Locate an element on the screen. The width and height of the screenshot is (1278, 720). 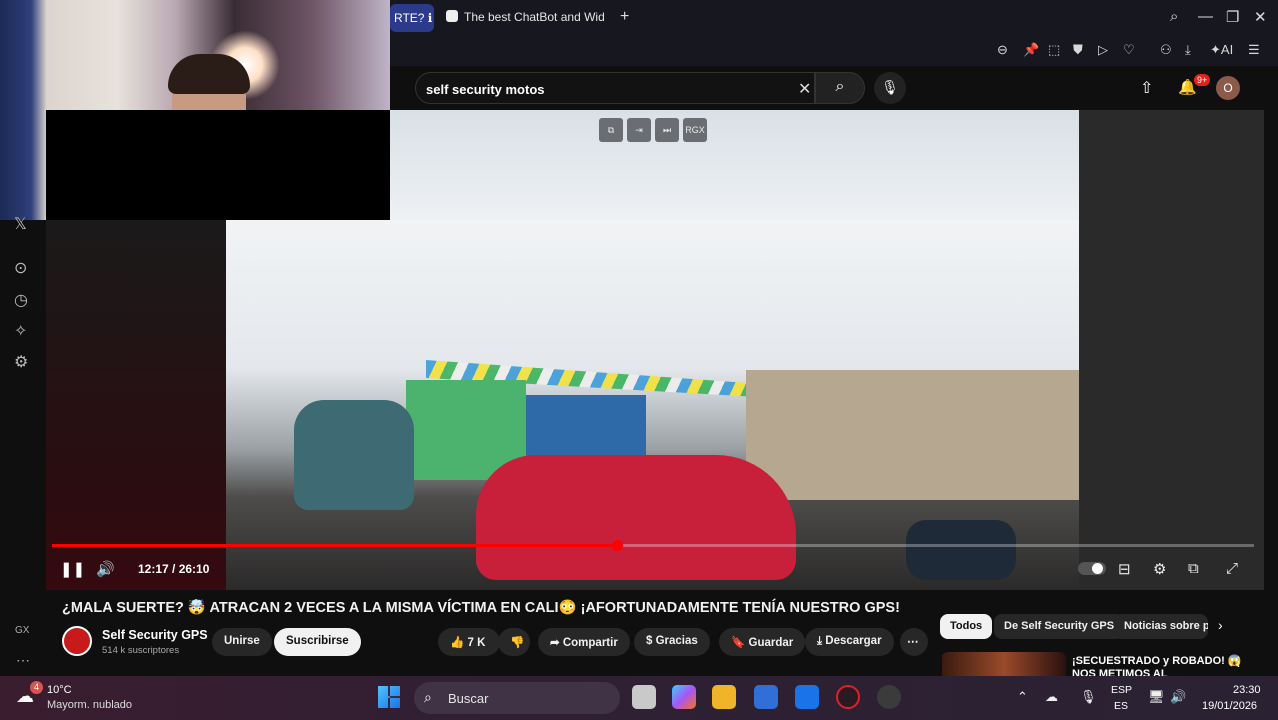
opera-gx-icon is located at coordinates (848, 697).